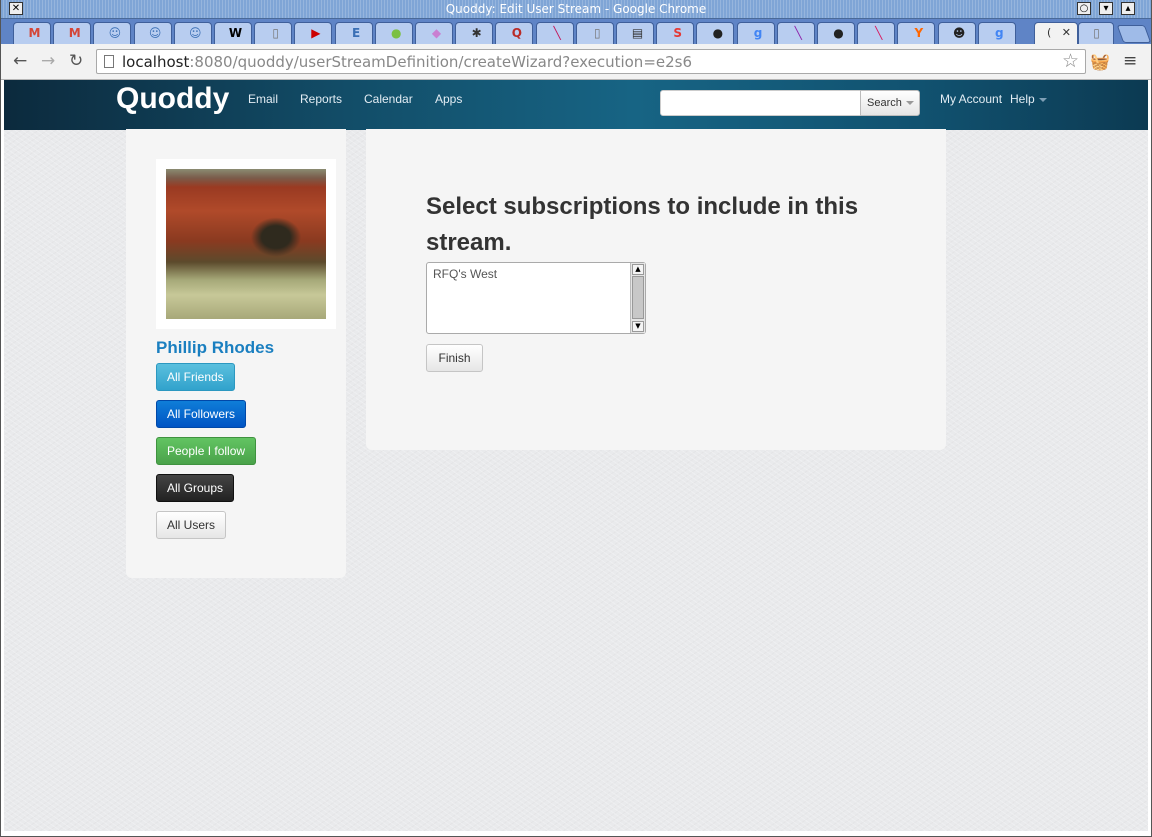 This screenshot has height=837, width=1152. What do you see at coordinates (1056, 33) in the screenshot?
I see `tab-active: ( ✕` at bounding box center [1056, 33].